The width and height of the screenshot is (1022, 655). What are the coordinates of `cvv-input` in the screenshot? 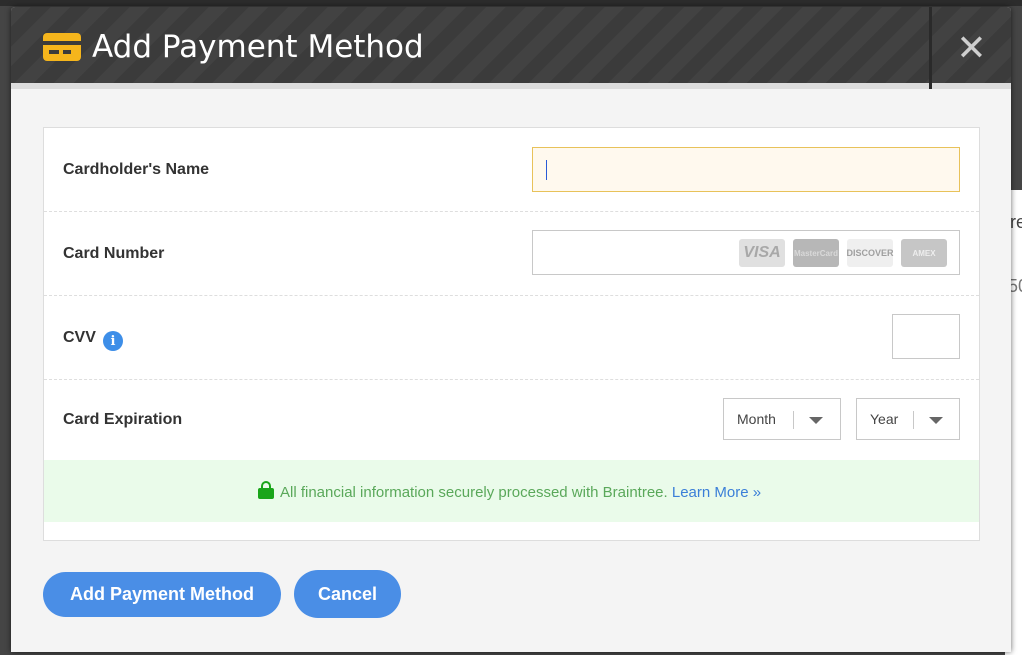 It's located at (926, 336).